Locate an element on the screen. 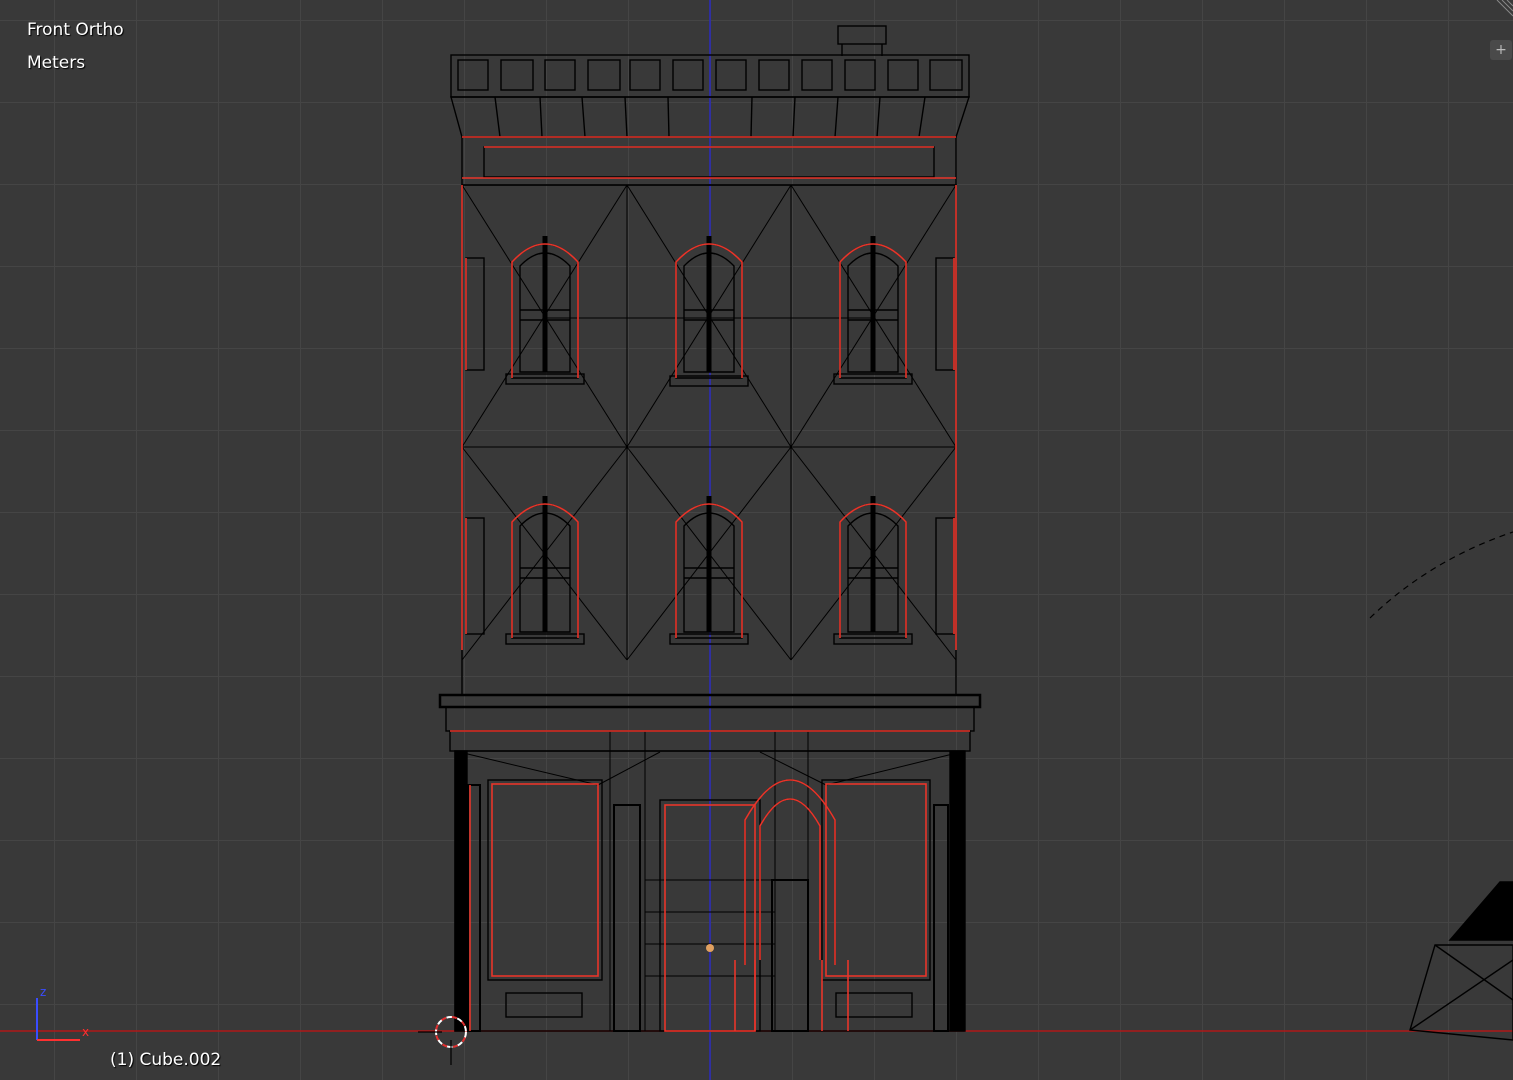 The image size is (1513, 1080). camera-object is located at coordinates (1461, 961).